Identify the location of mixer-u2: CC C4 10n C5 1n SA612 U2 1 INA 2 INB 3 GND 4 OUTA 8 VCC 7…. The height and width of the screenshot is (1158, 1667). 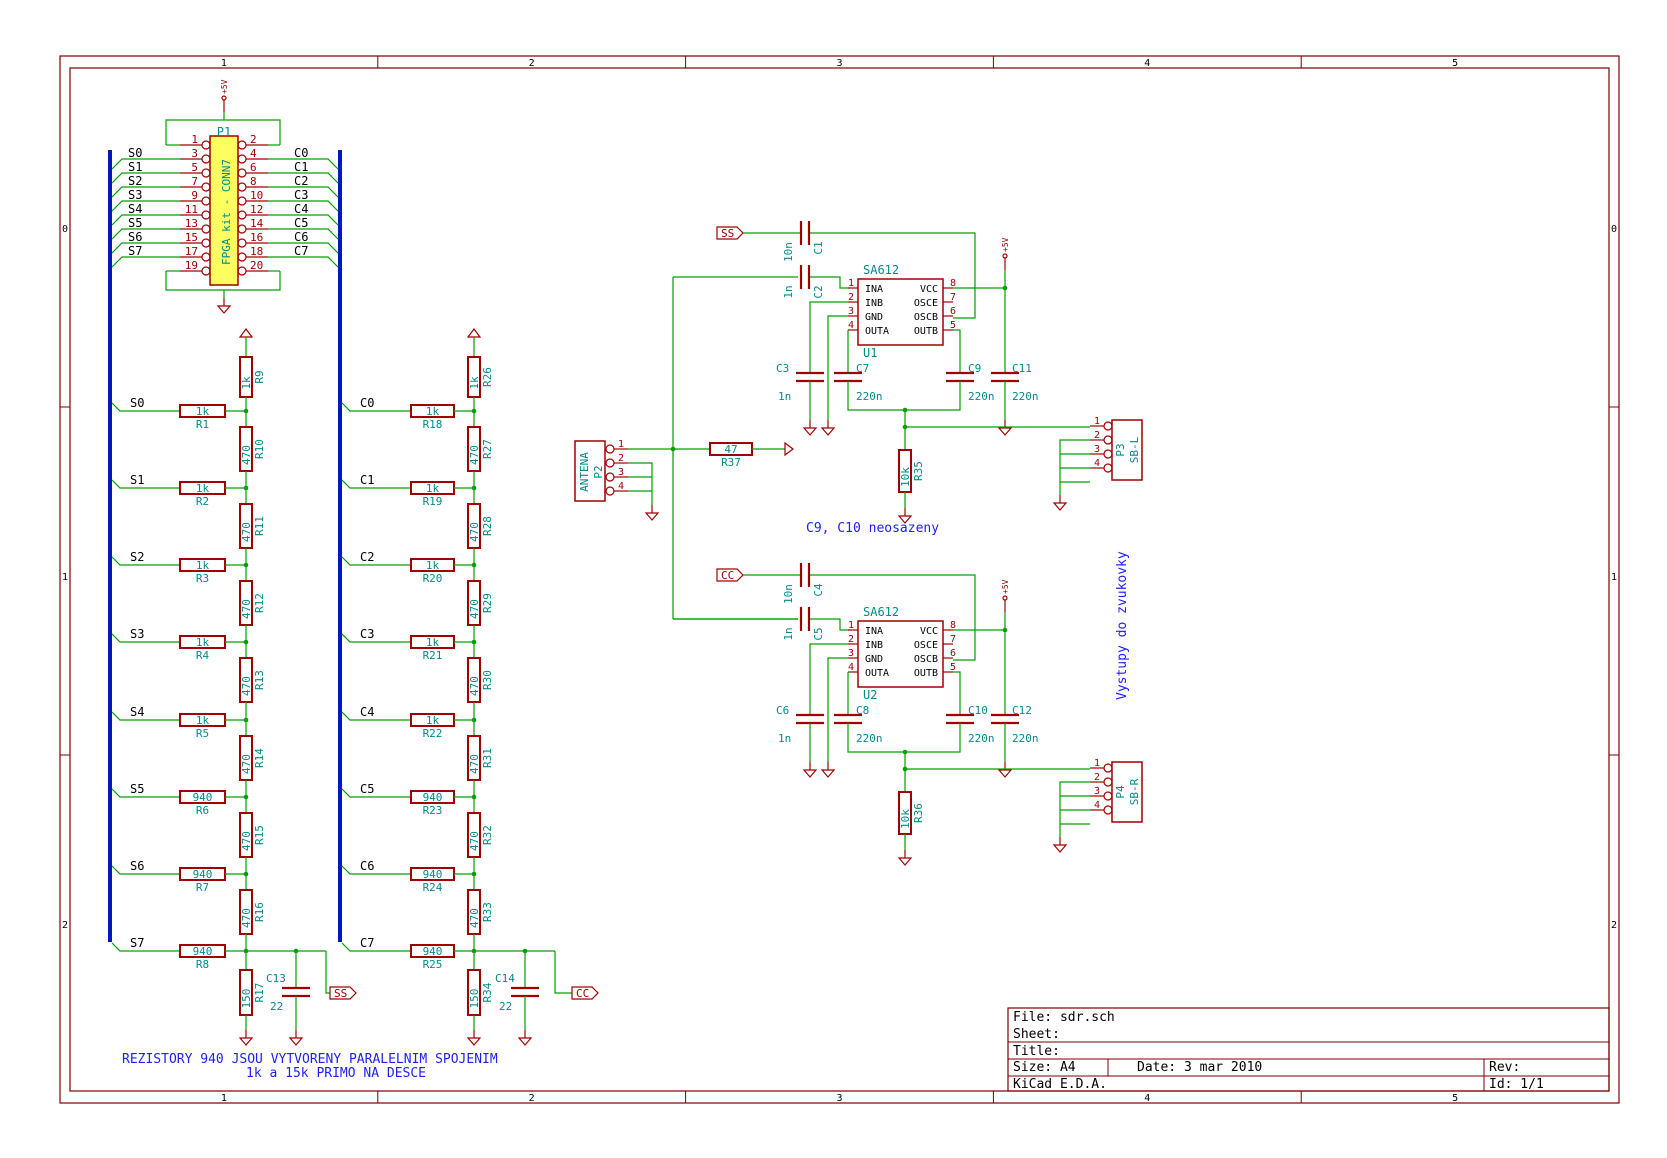
(908, 714).